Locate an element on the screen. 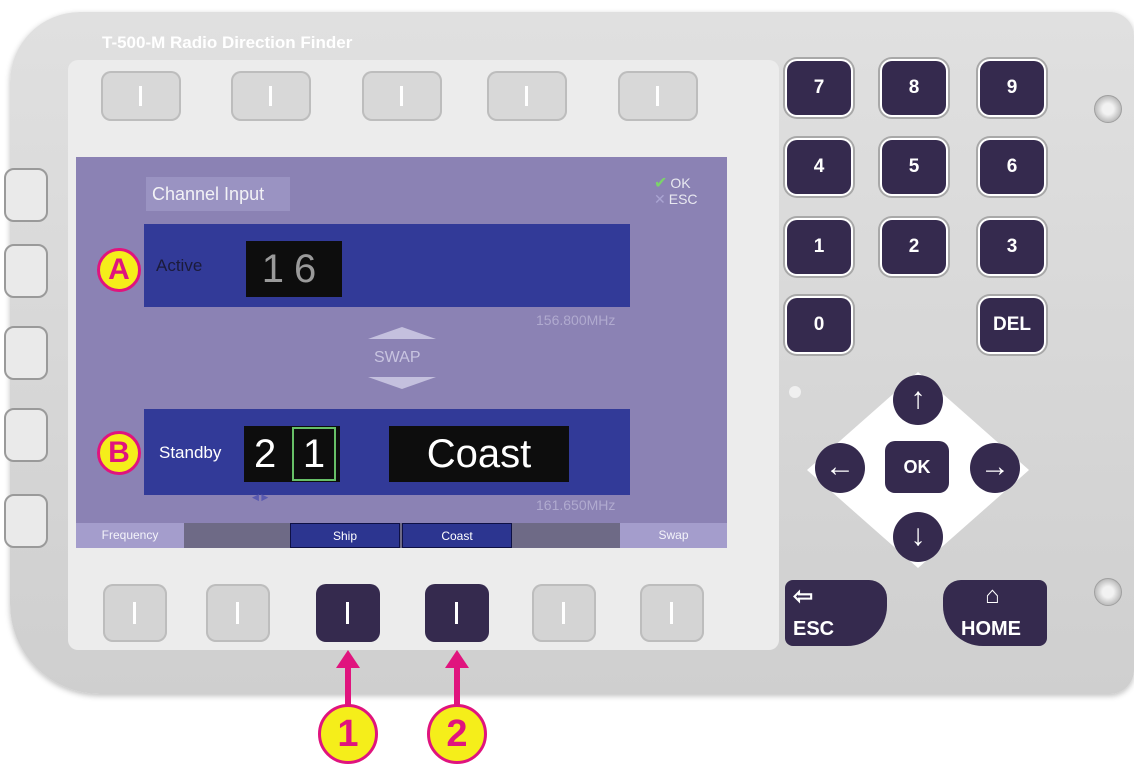  callout-a: A is located at coordinates (119, 270).